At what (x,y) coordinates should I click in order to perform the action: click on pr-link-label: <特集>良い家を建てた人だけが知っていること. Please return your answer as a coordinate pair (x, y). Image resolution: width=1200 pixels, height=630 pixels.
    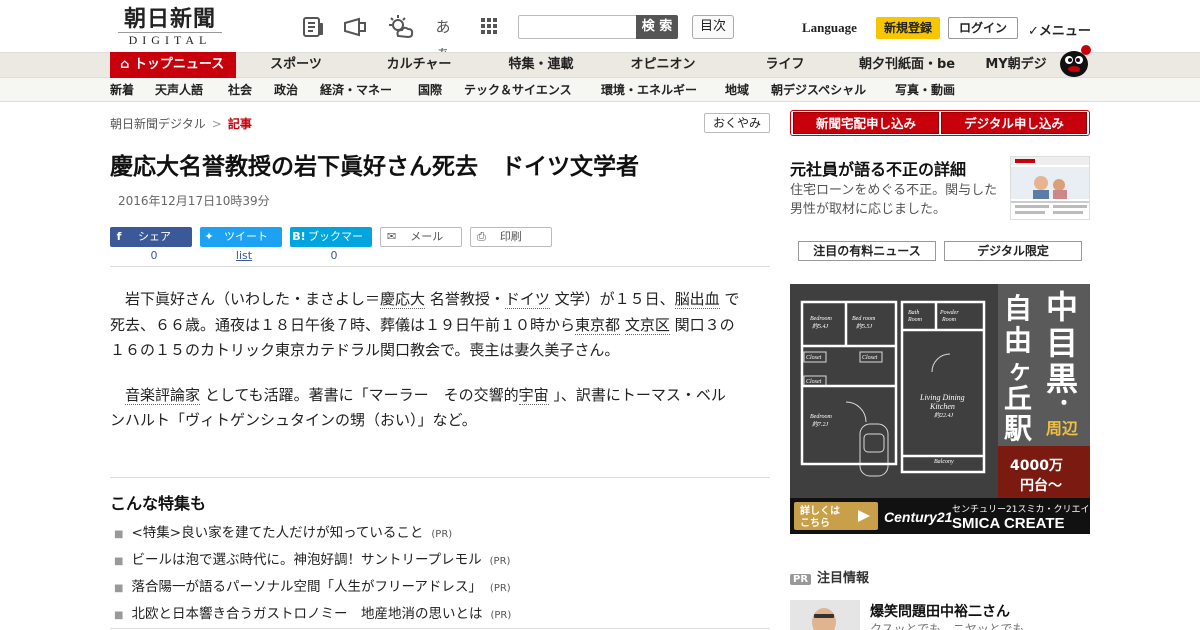
    Looking at the image, I should click on (277, 533).